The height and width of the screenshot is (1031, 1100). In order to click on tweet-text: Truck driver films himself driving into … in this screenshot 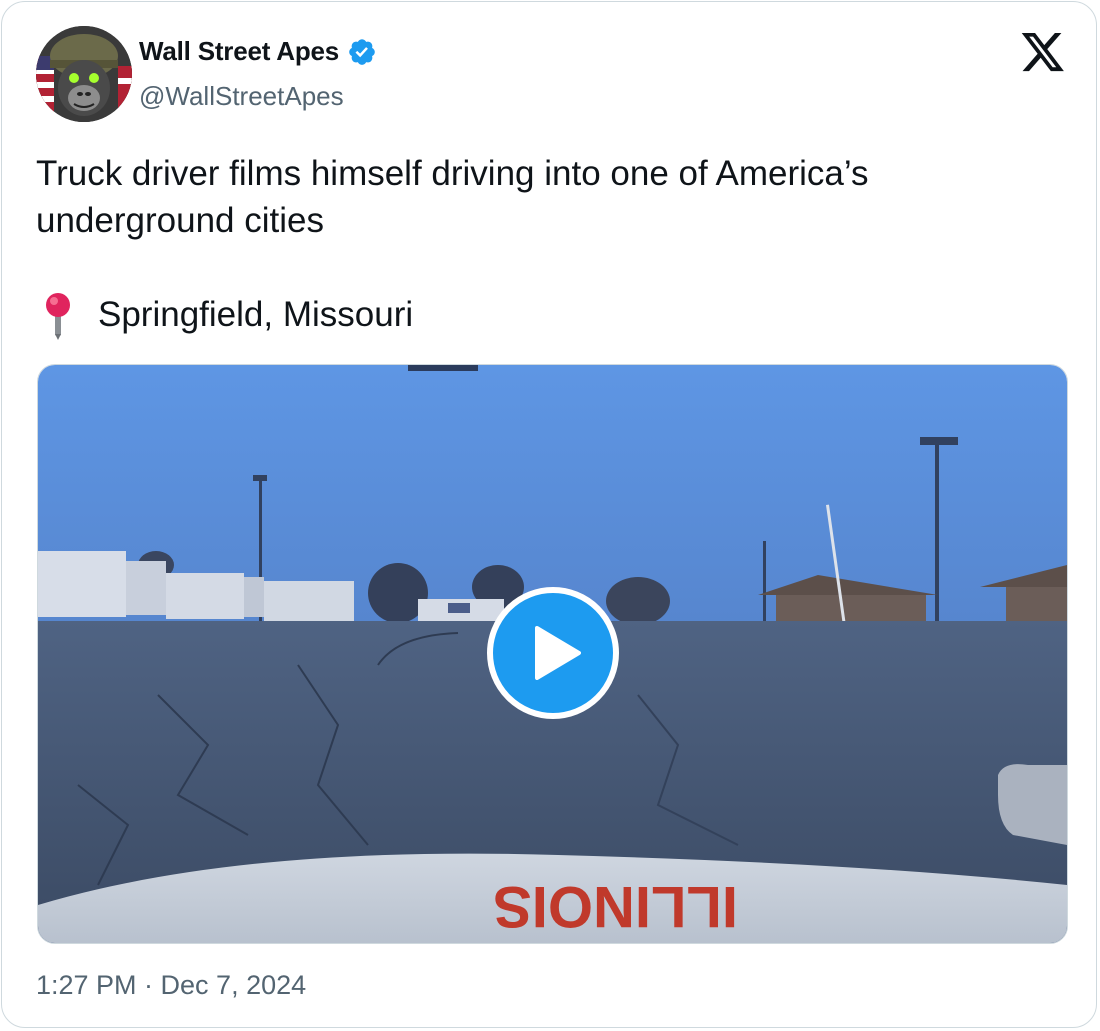, I will do `click(452, 197)`.